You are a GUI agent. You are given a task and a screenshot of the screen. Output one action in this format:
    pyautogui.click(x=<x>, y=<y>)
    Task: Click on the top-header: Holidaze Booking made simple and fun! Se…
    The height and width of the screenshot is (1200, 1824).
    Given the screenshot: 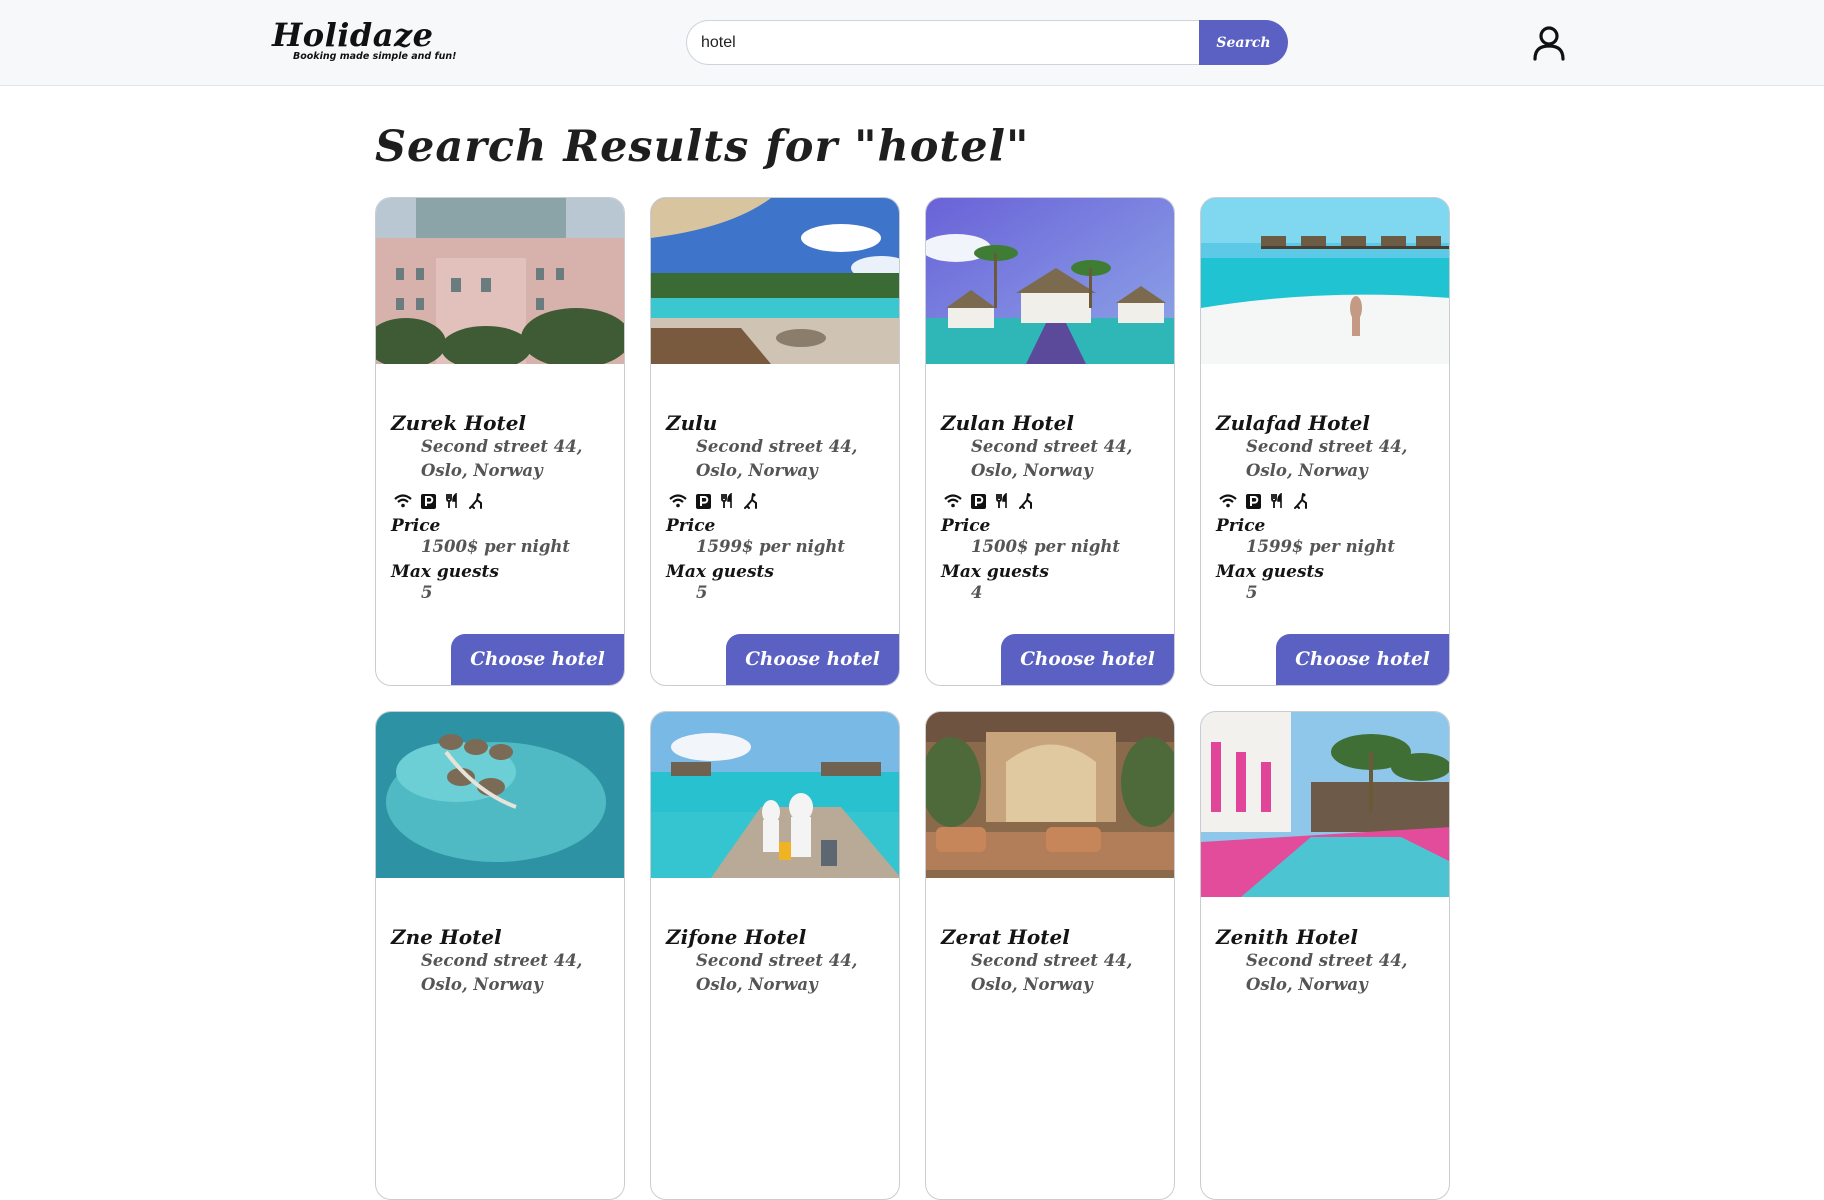 What is the action you would take?
    pyautogui.click(x=912, y=43)
    